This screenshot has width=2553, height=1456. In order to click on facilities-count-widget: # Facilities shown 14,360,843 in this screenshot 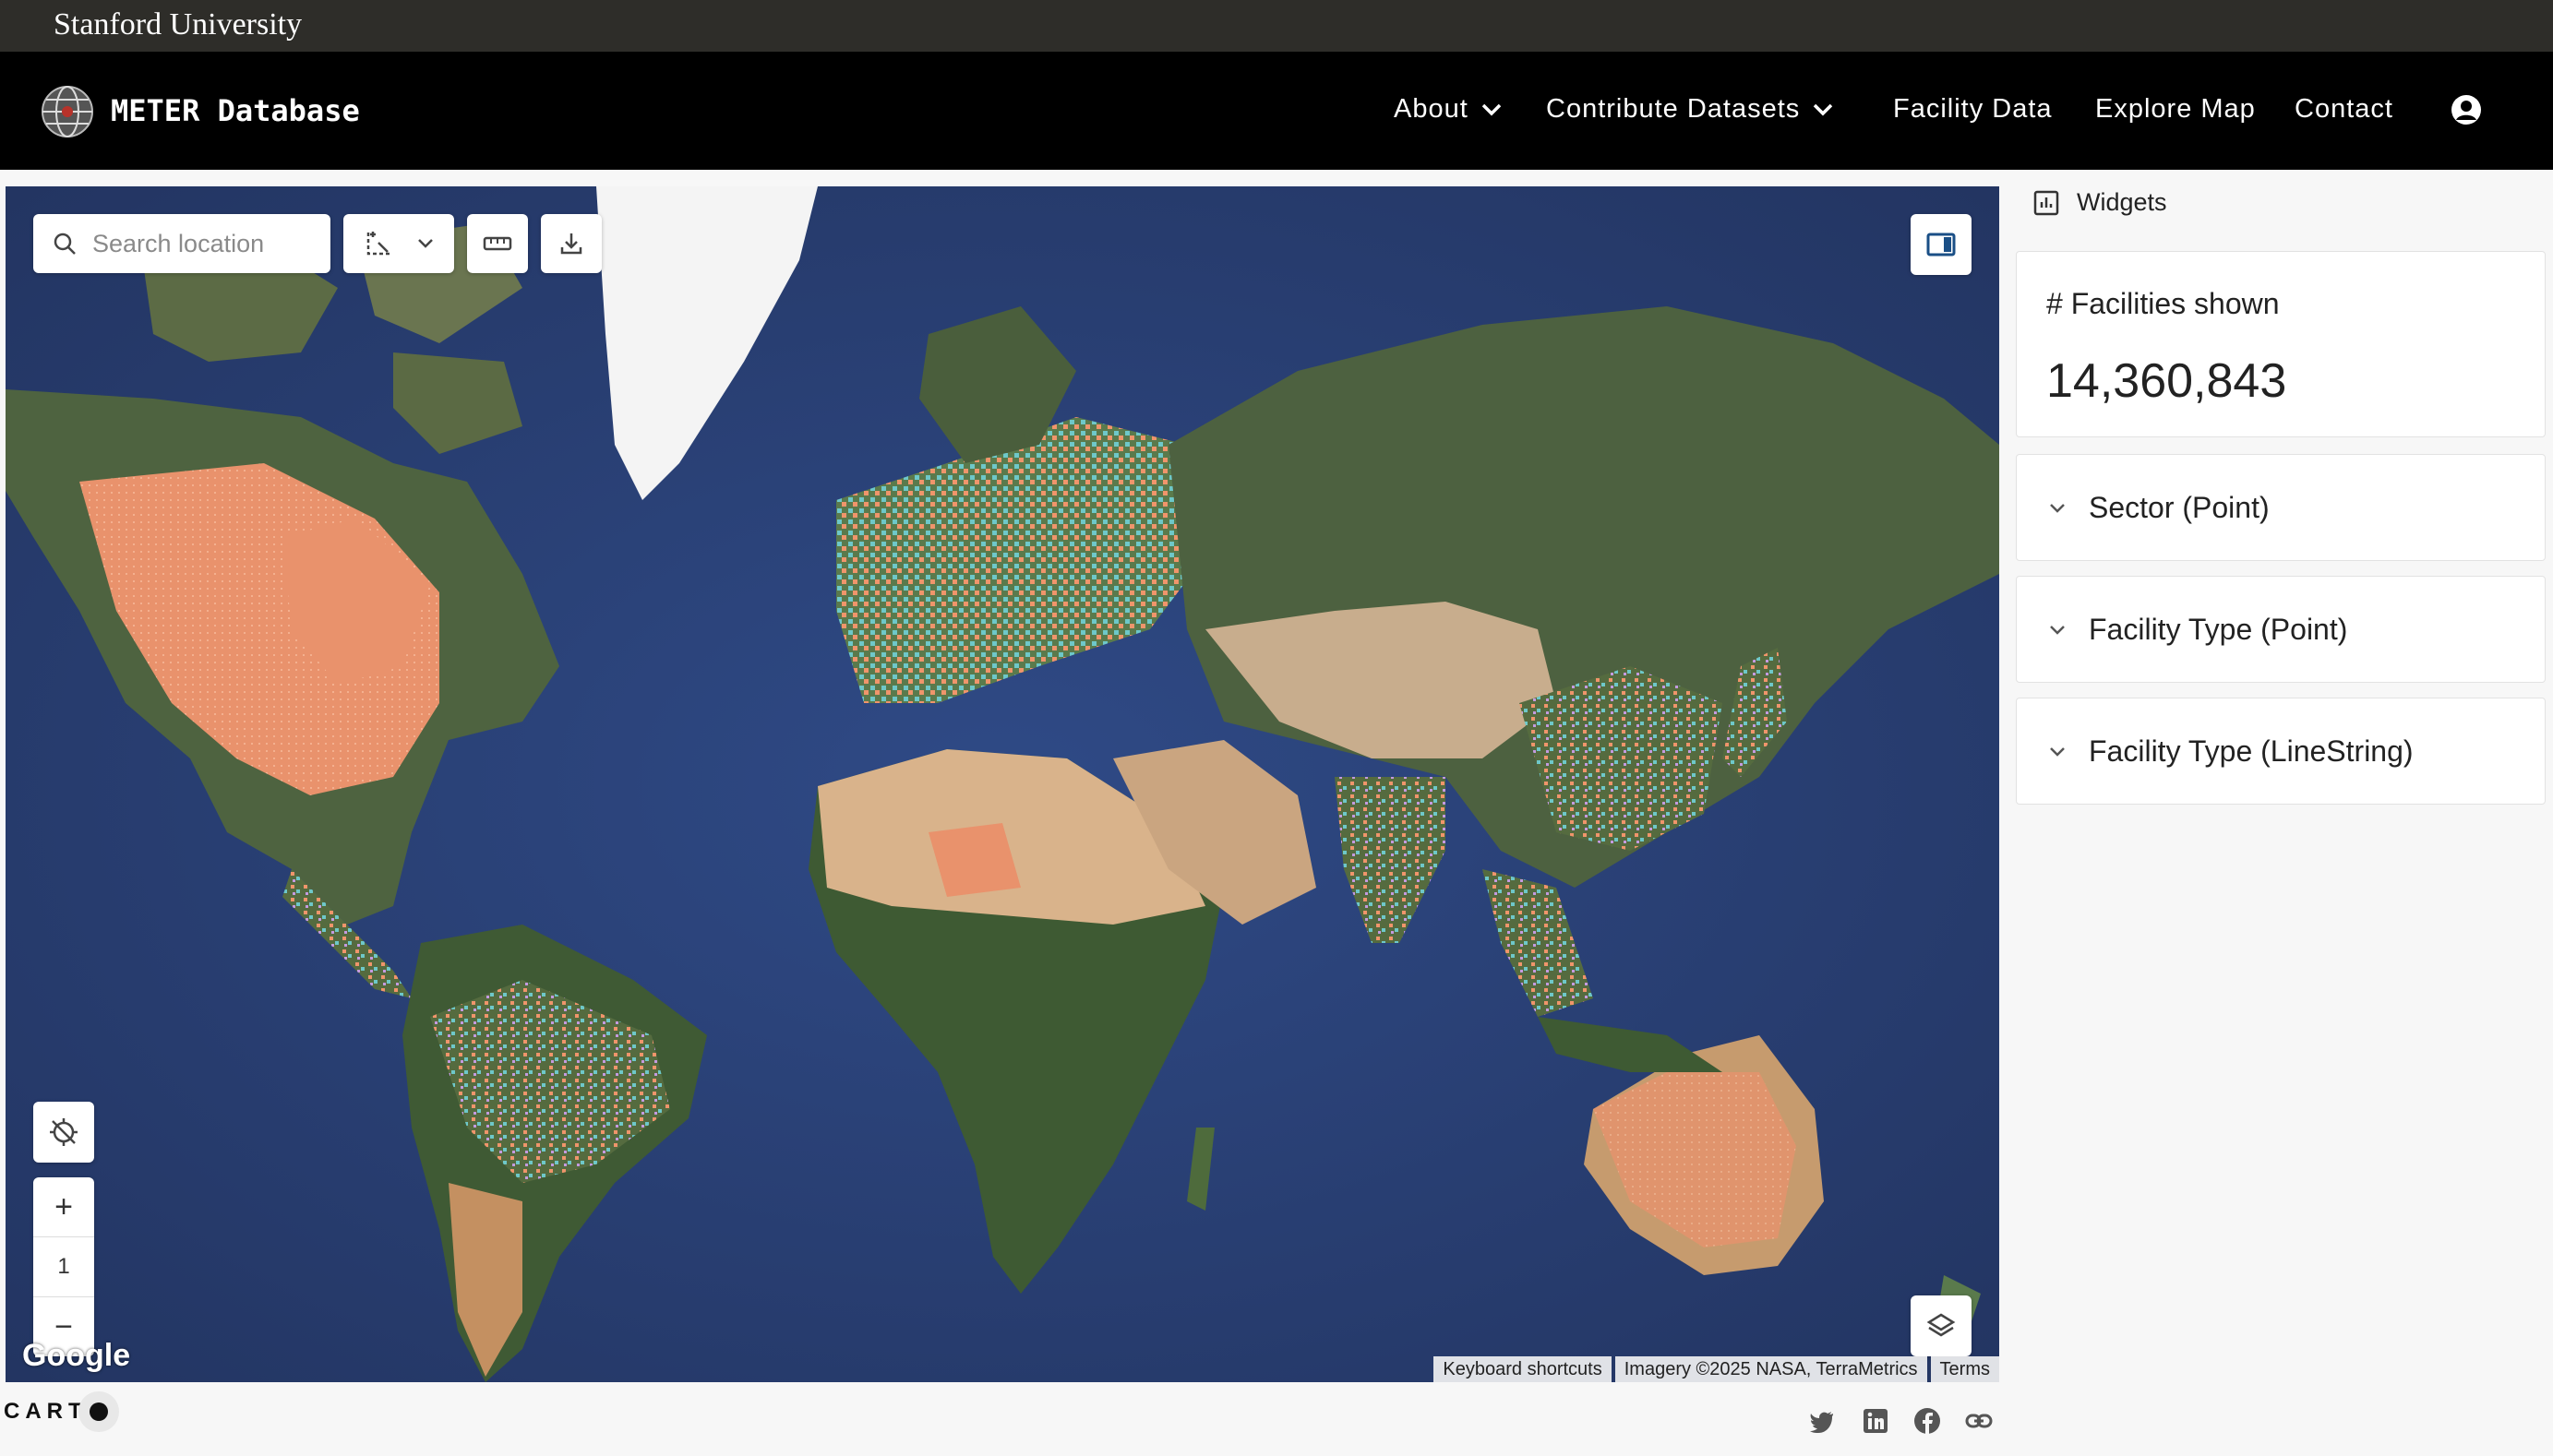, I will do `click(2281, 344)`.